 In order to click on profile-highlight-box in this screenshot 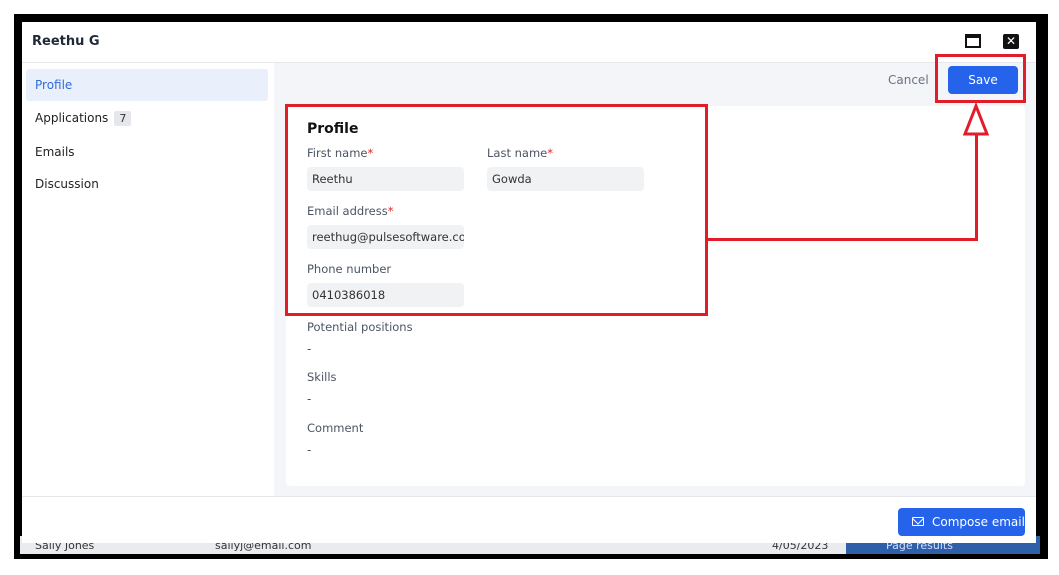, I will do `click(496, 210)`.